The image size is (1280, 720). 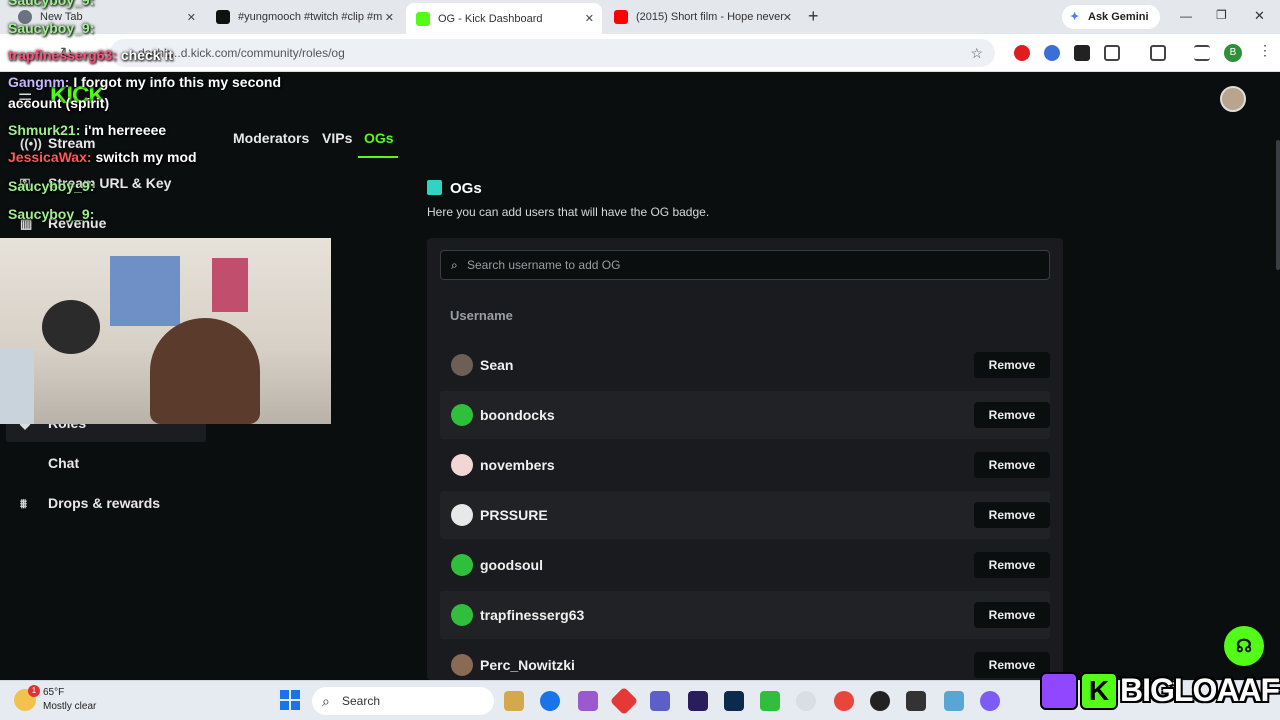 What do you see at coordinates (90, 503) in the screenshot?
I see `sidebar-item-drops-rewards: ⩩ Drops & rewards` at bounding box center [90, 503].